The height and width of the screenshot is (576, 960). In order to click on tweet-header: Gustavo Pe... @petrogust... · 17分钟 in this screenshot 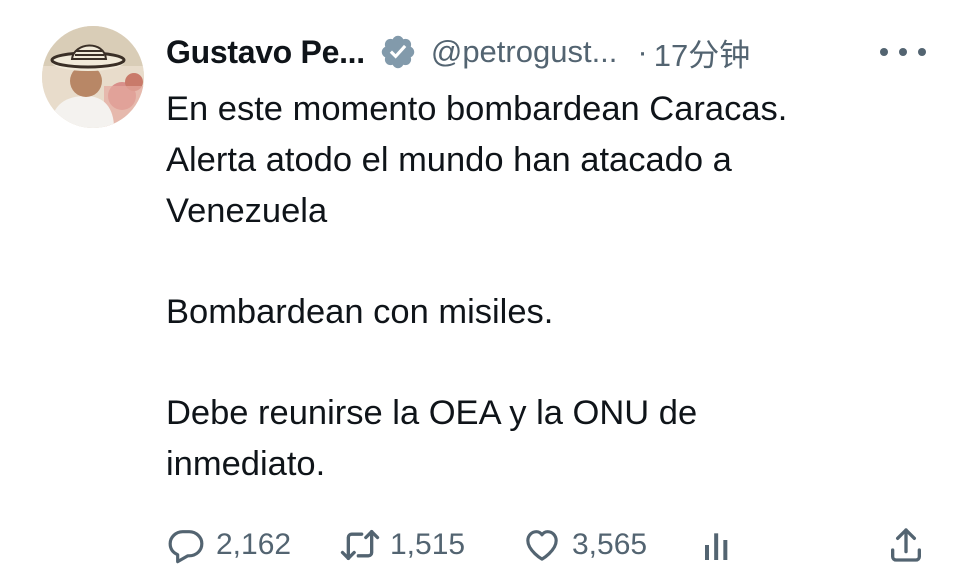, I will do `click(546, 52)`.